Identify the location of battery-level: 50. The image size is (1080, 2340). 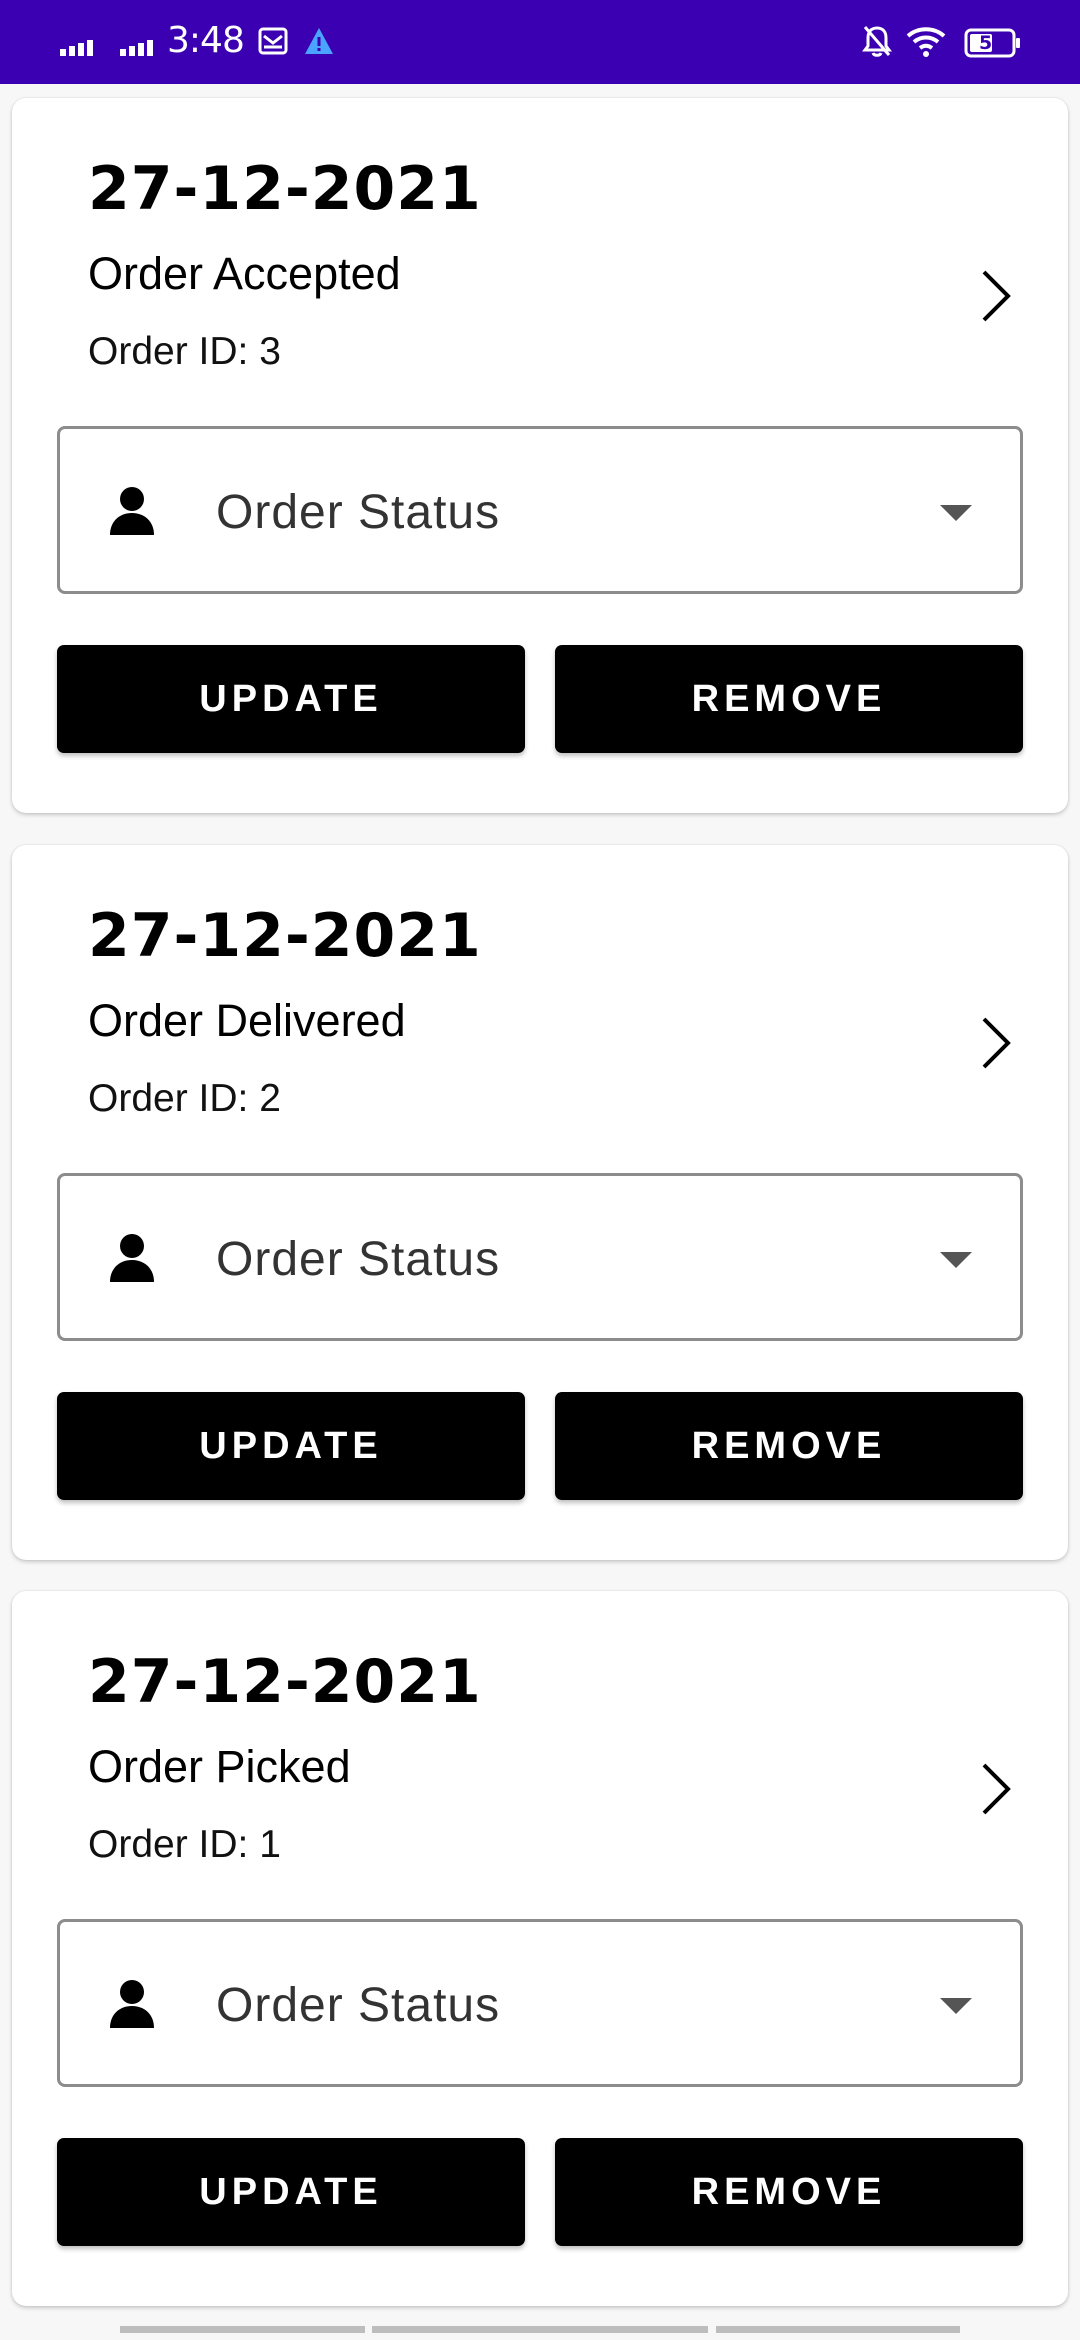
(992, 43).